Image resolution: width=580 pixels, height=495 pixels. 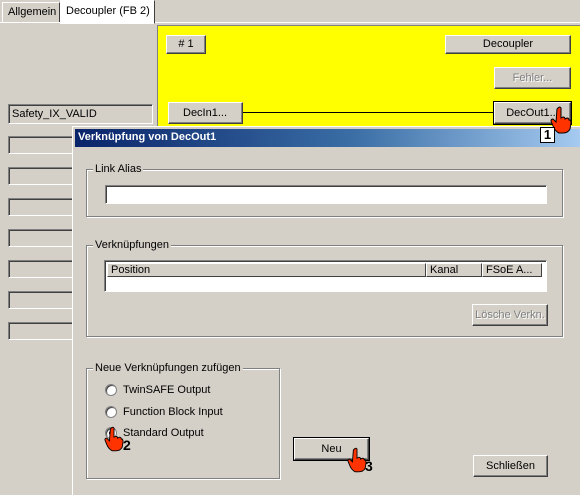 I want to click on step-2-label: 2, so click(x=127, y=445).